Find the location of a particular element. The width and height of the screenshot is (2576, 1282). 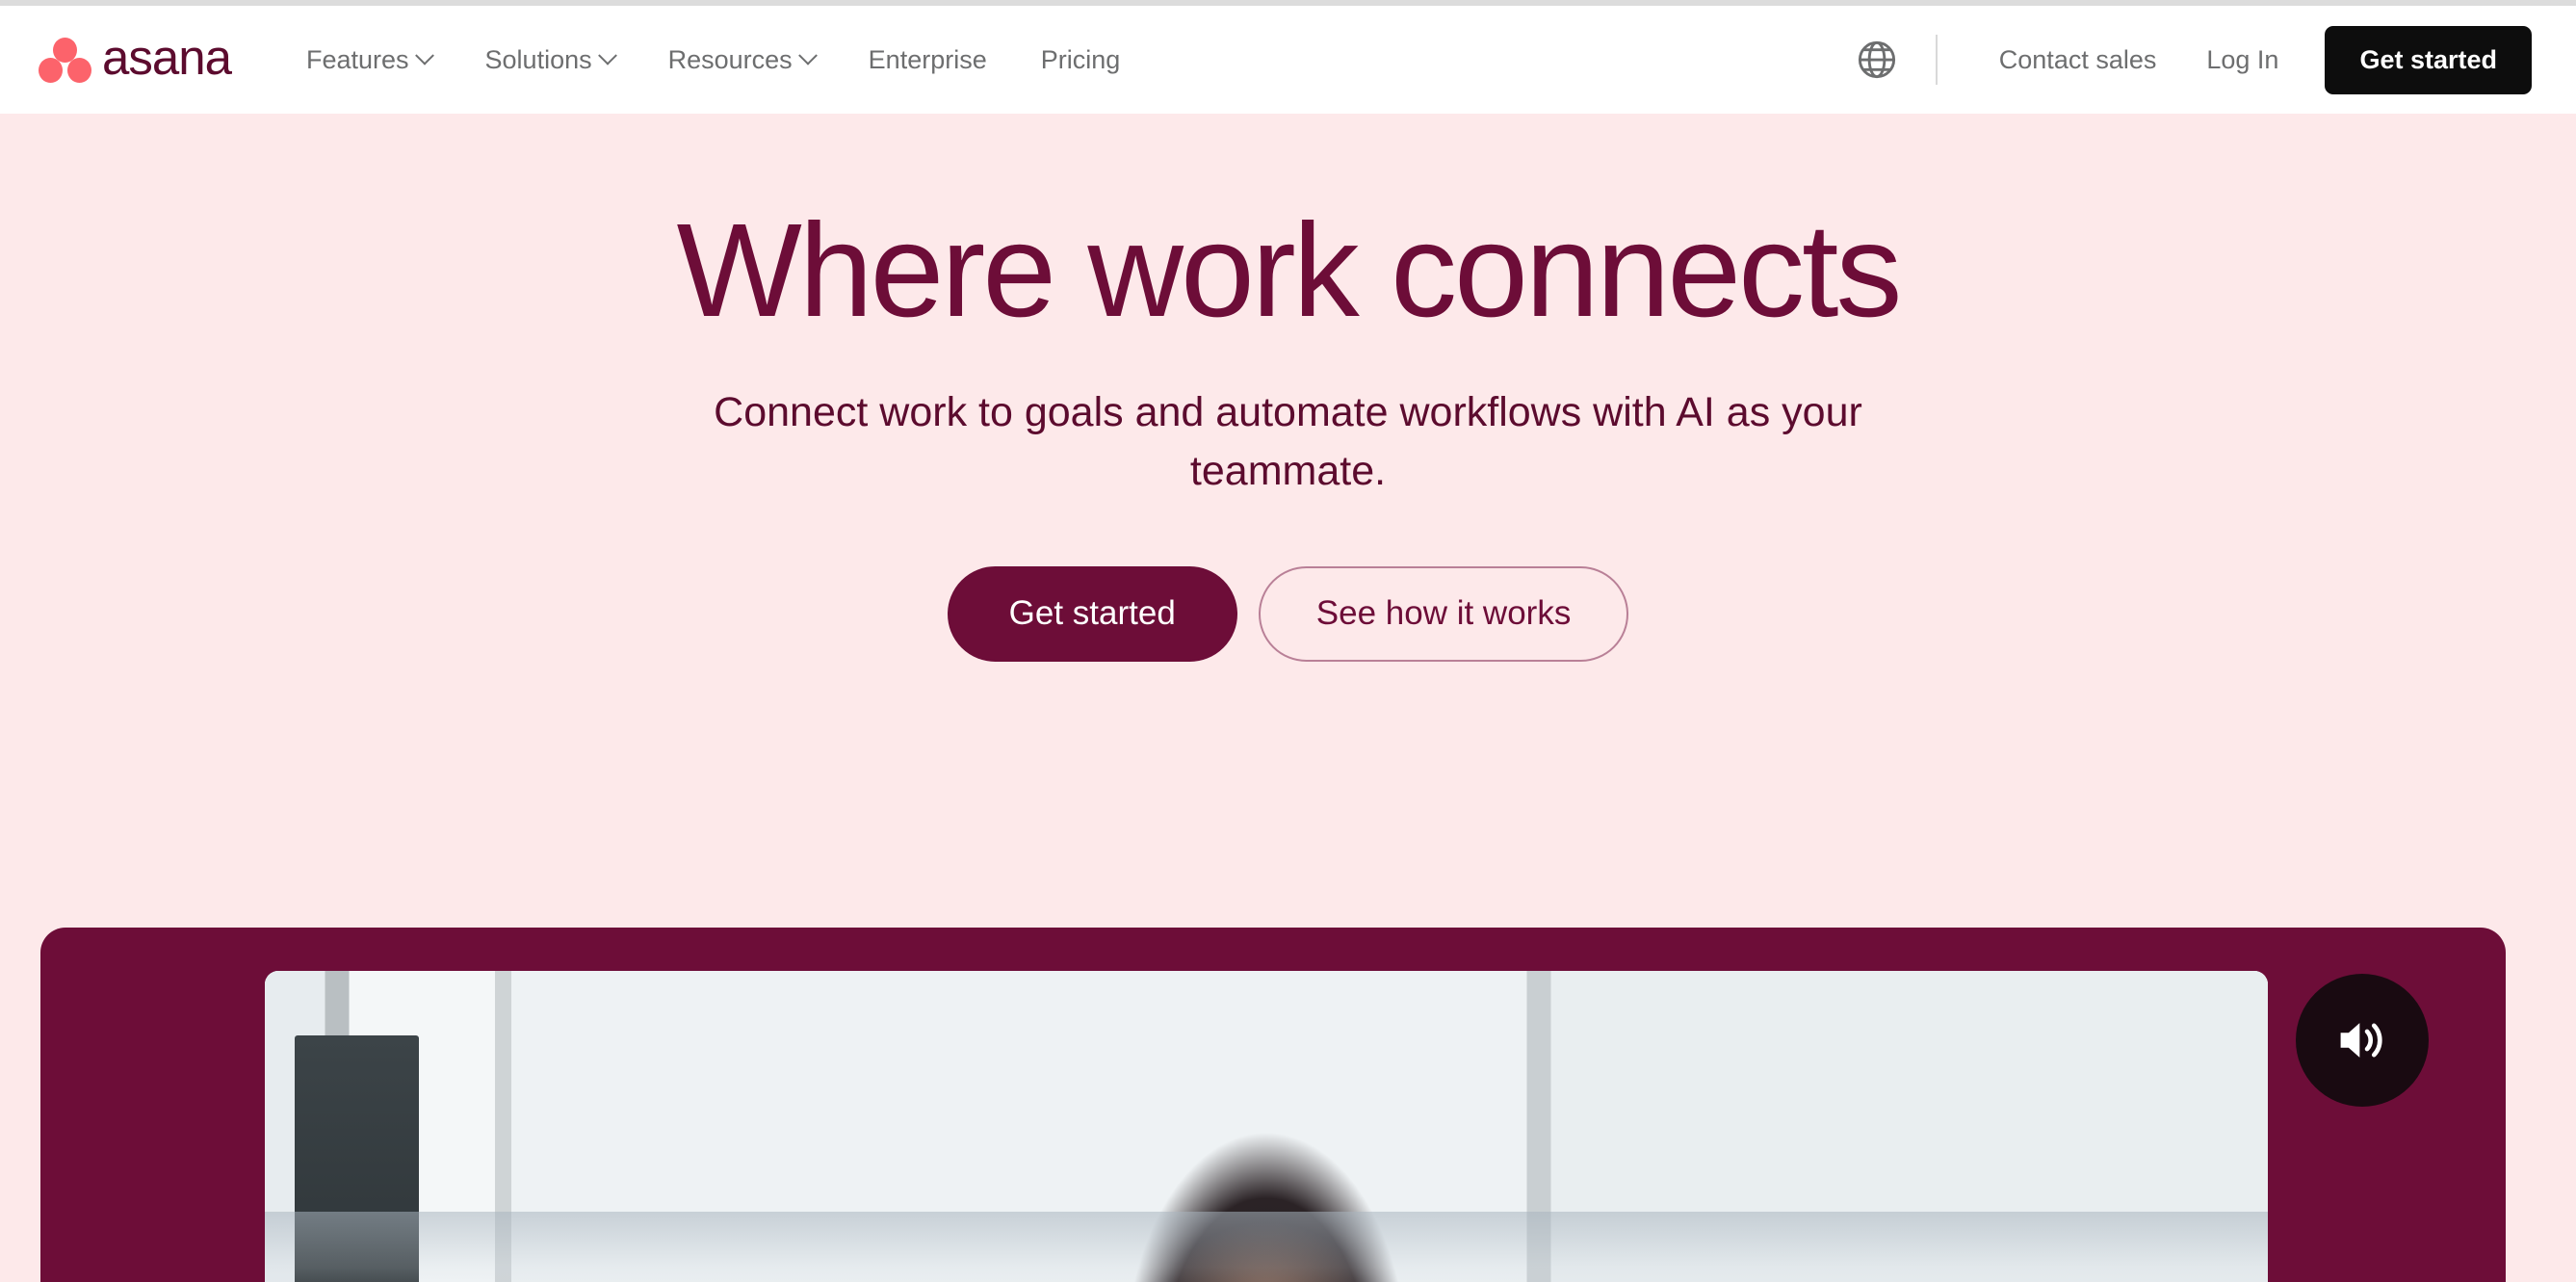

nav-item-solutions: Solutions is located at coordinates (549, 61).